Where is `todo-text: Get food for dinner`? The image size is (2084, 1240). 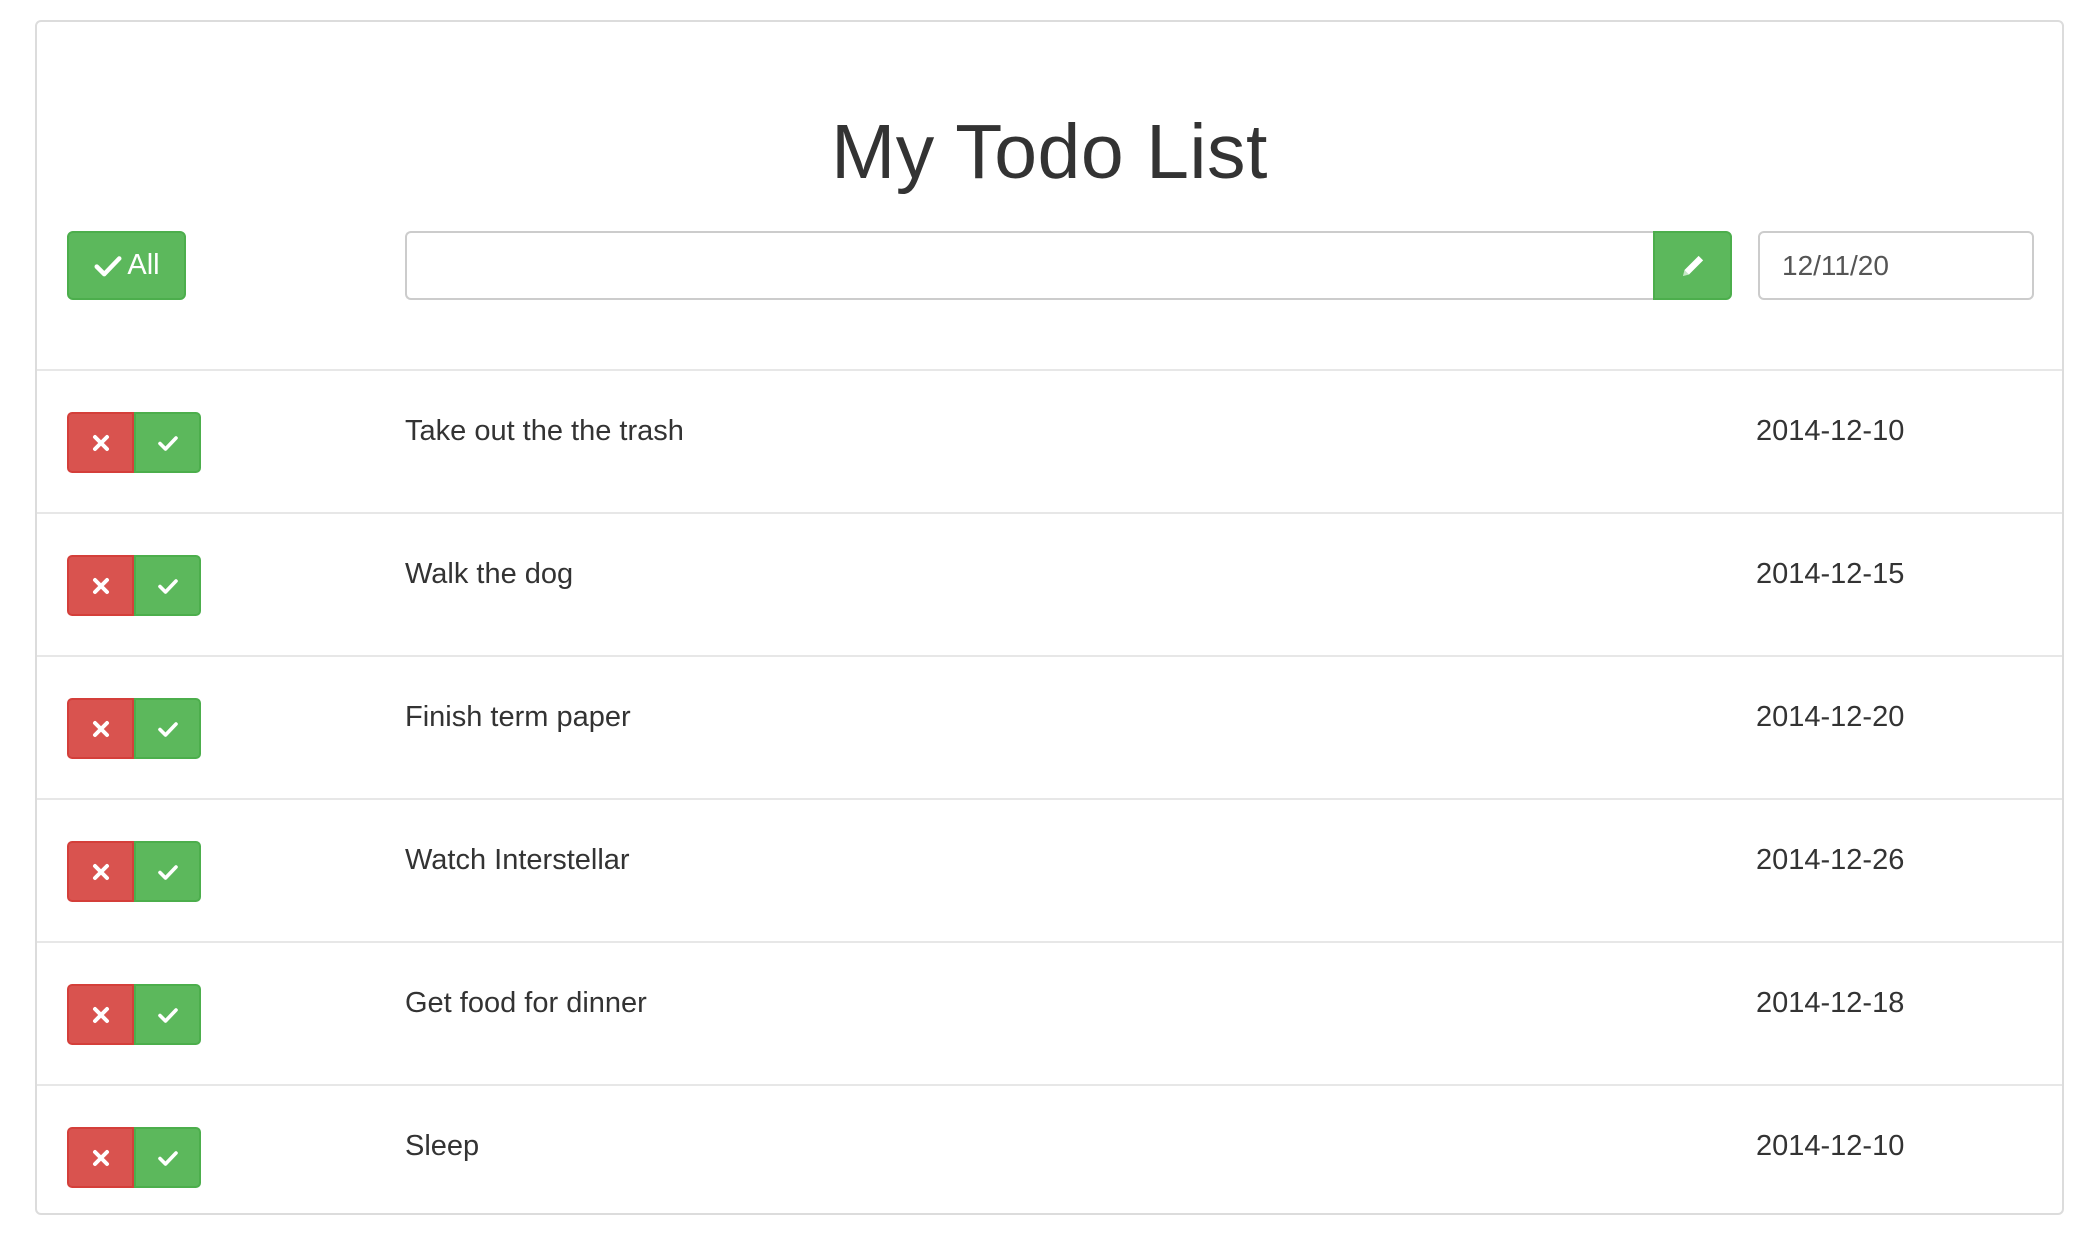 todo-text: Get food for dinner is located at coordinates (526, 1003).